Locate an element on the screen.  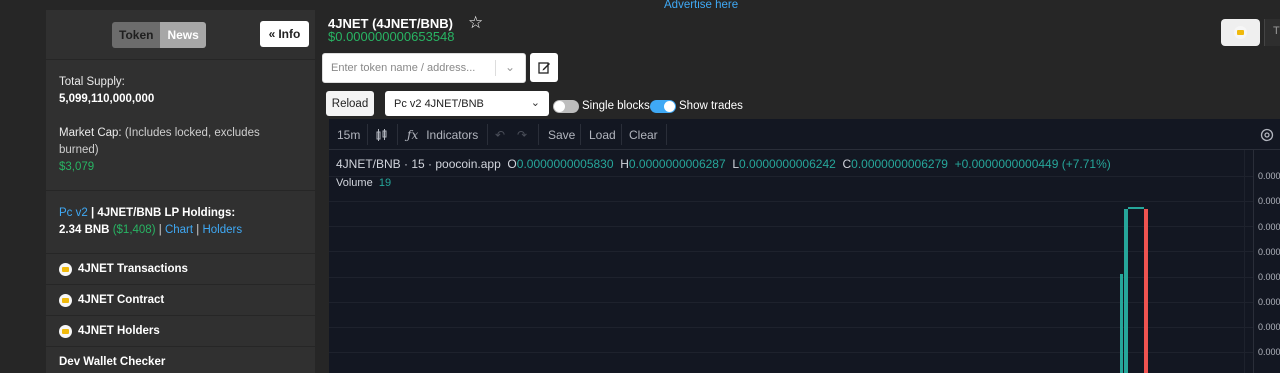
legend-symbol: 4JNET/BNB · 15 · poocoin.app is located at coordinates (418, 164).